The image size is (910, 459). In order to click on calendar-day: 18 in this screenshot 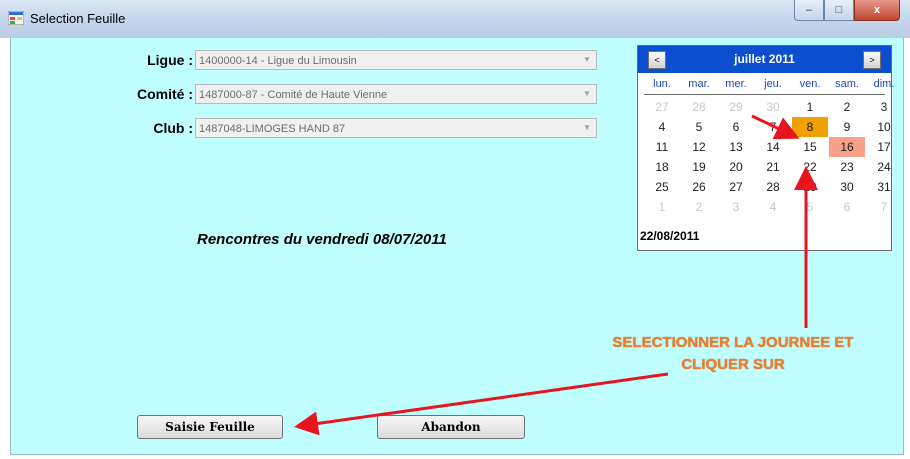, I will do `click(662, 167)`.